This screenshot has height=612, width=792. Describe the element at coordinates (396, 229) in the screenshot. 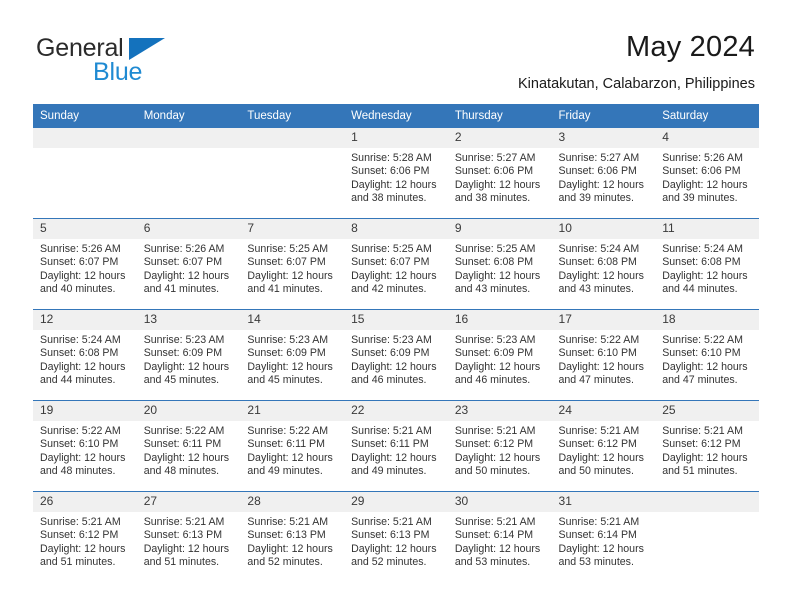

I see `day-number: 8` at that location.